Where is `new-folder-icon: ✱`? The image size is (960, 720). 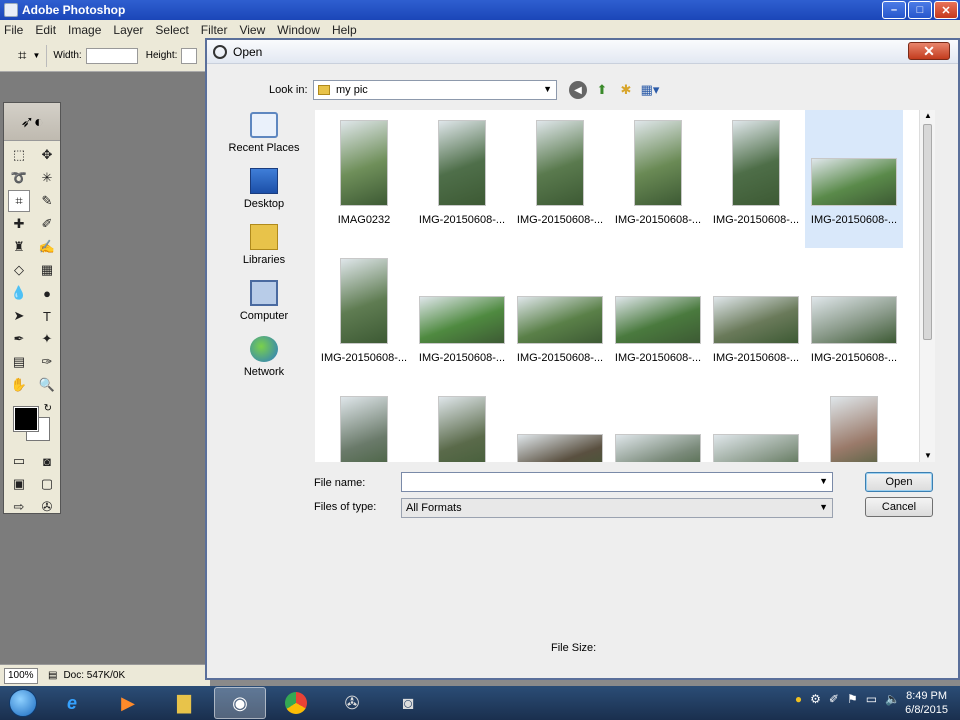 new-folder-icon: ✱ is located at coordinates (626, 90).